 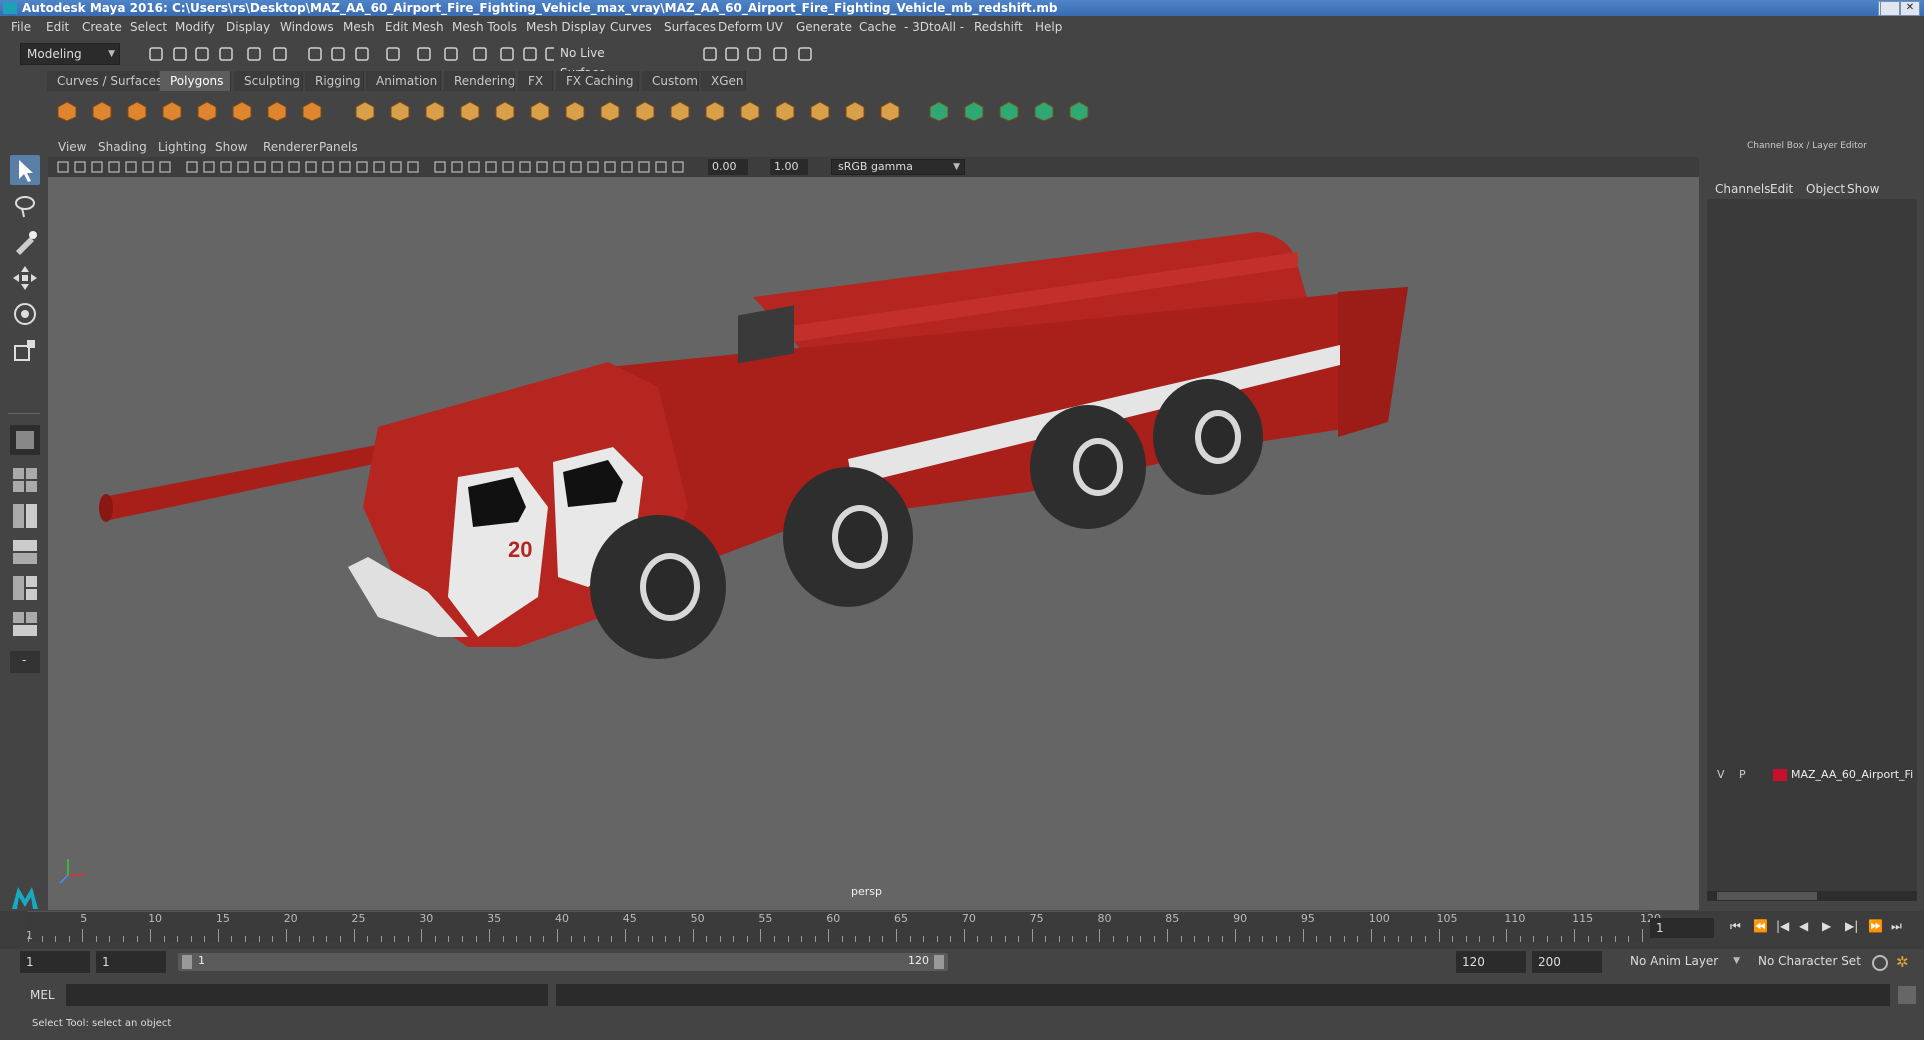 I want to click on status-tool-10-icon, so click(x=393, y=54).